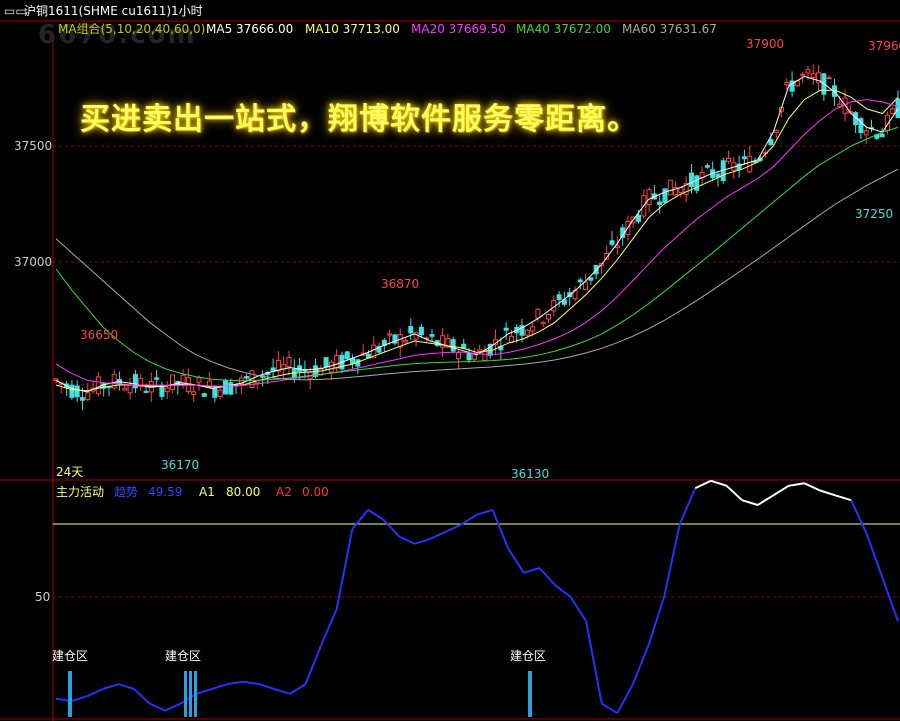  Describe the element at coordinates (359, 119) in the screenshot. I see `promo-banner: 买进卖出一站式，翔博软件服务零距离。` at that location.